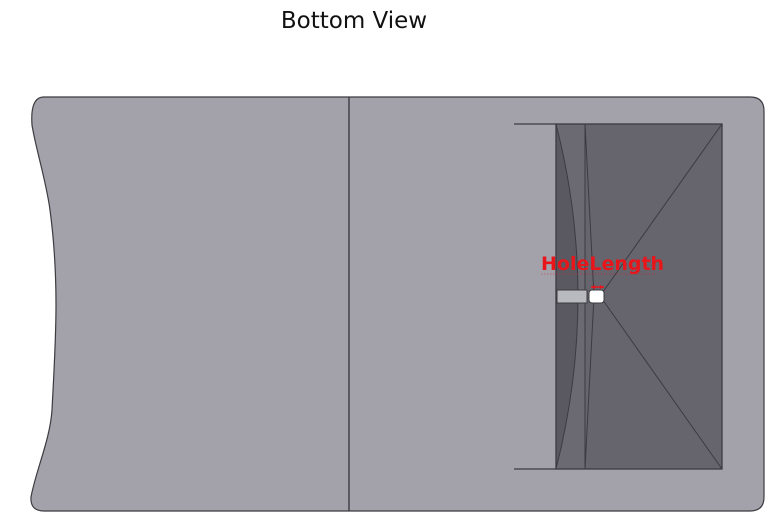  I want to click on hole-slot, so click(572, 296).